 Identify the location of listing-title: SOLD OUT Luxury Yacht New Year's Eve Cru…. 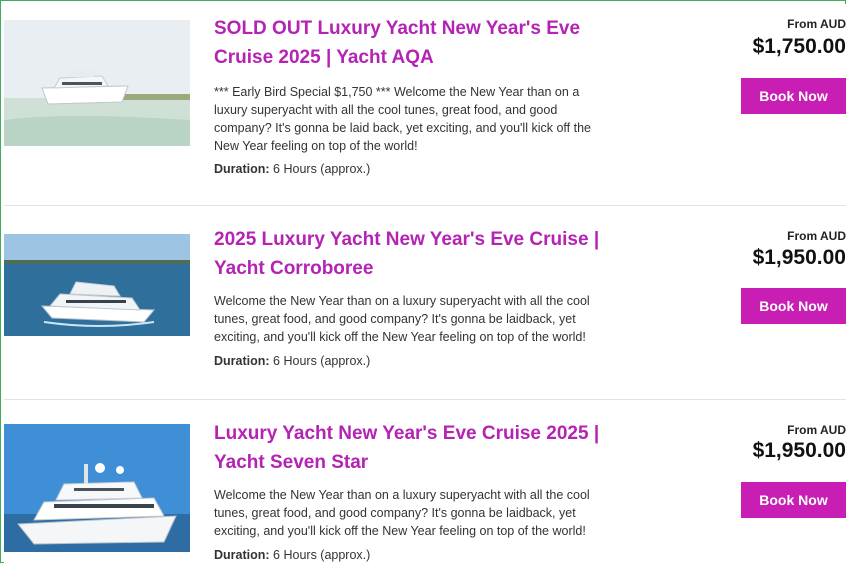
(414, 43).